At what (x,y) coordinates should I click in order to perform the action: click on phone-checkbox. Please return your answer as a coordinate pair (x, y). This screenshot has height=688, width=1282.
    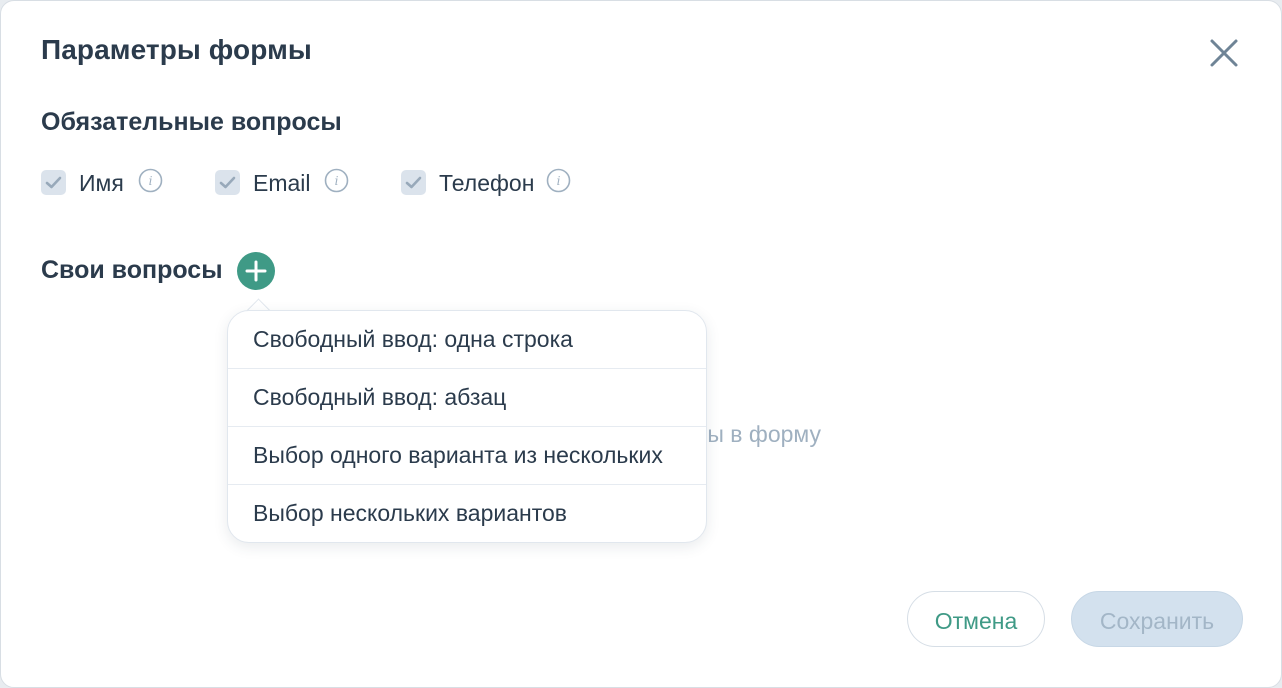
    Looking at the image, I should click on (413, 182).